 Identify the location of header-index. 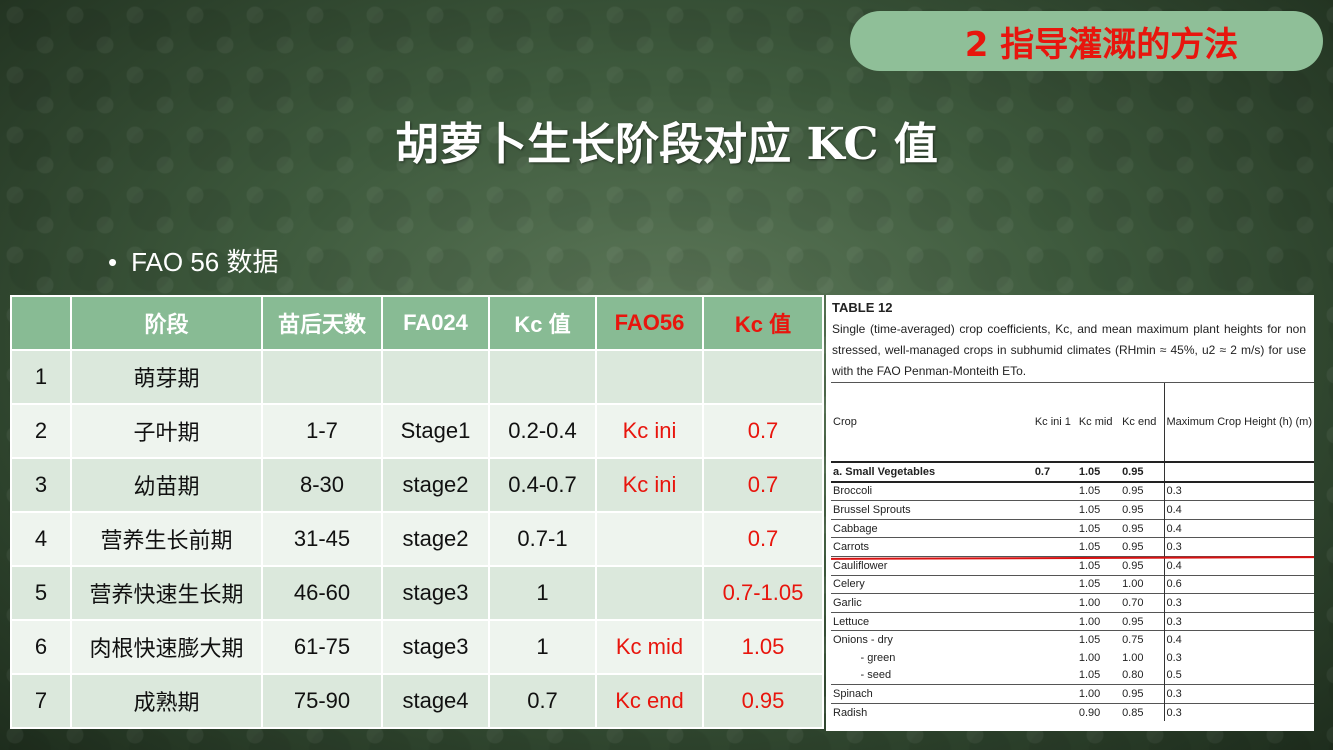
(41, 323).